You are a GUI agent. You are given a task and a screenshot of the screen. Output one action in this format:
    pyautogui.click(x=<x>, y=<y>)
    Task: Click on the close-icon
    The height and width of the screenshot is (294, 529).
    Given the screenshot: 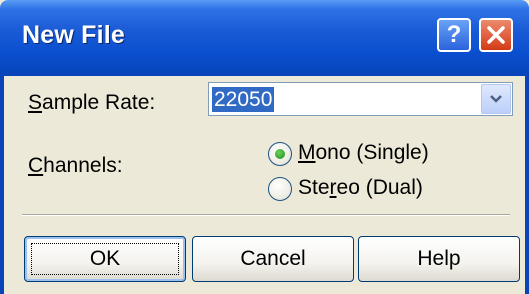 What is the action you would take?
    pyautogui.click(x=496, y=35)
    